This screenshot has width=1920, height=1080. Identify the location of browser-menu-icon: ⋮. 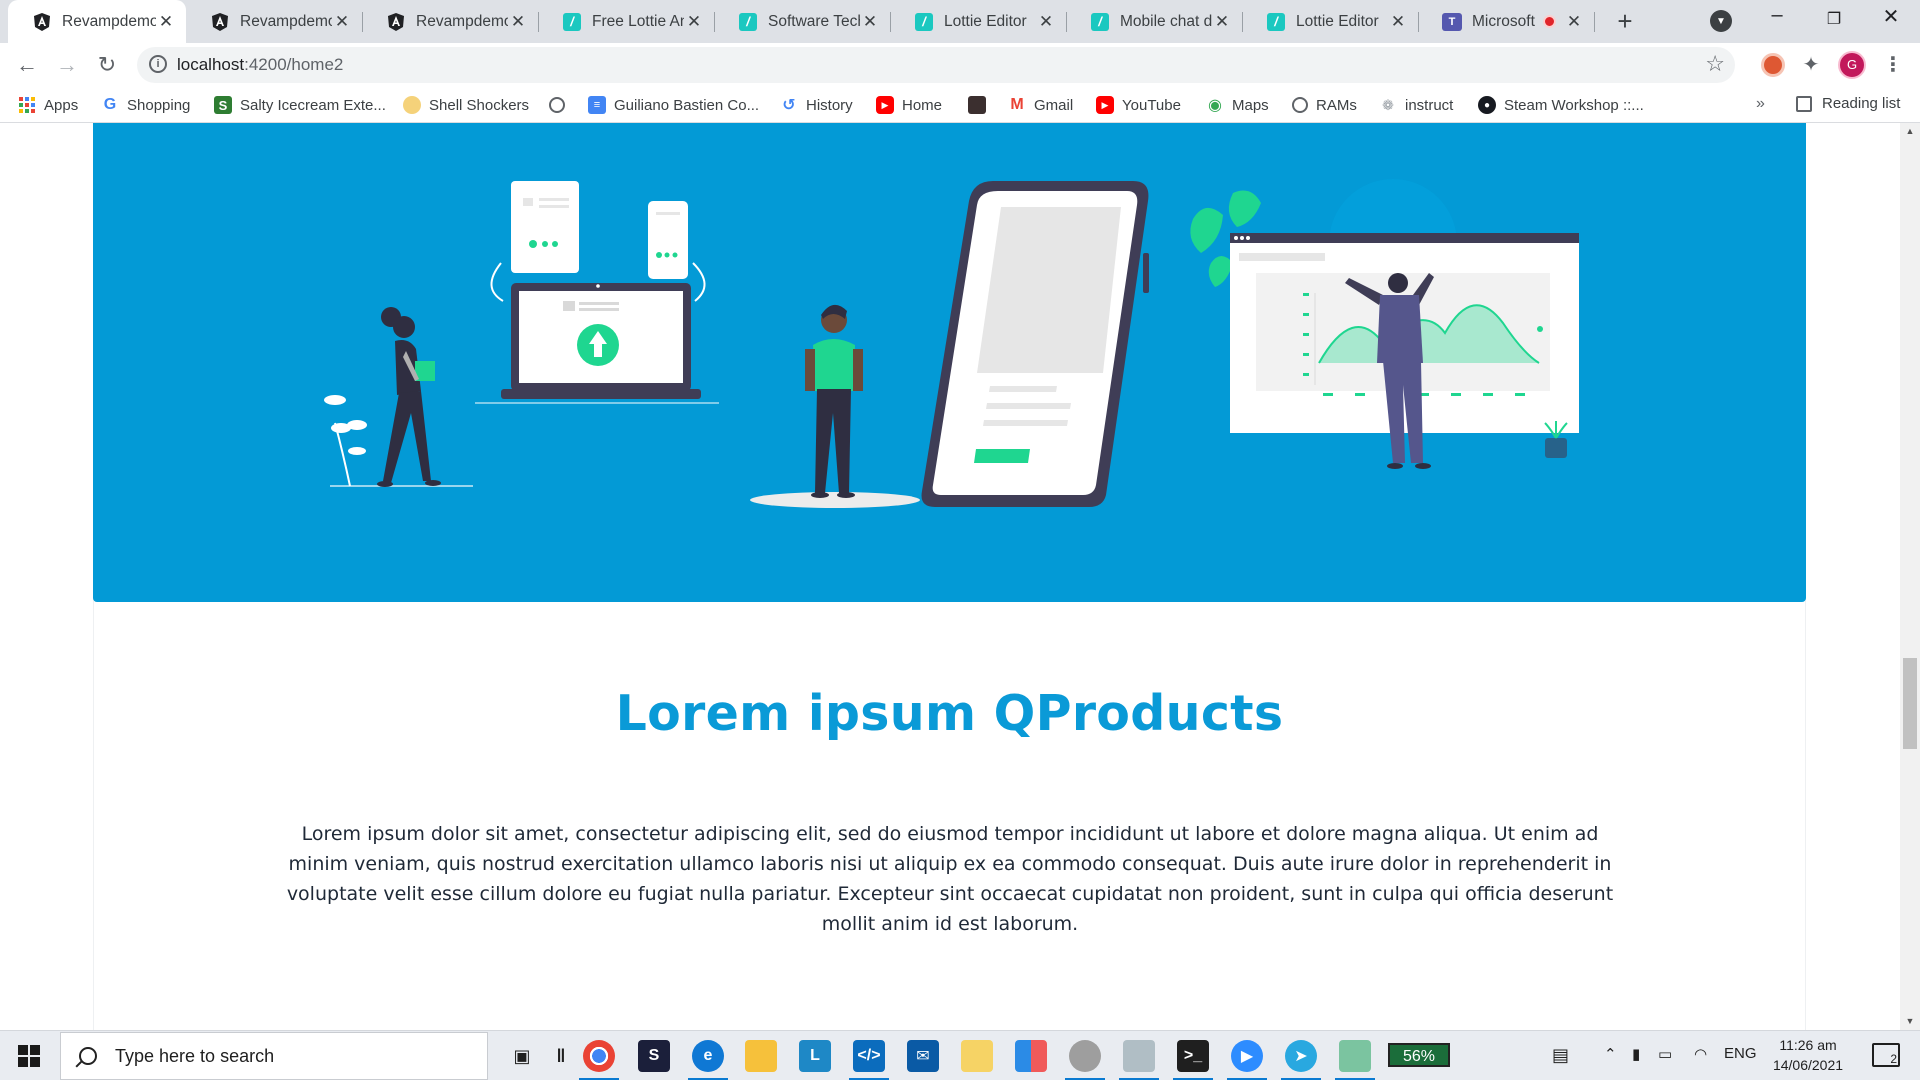
(1893, 65).